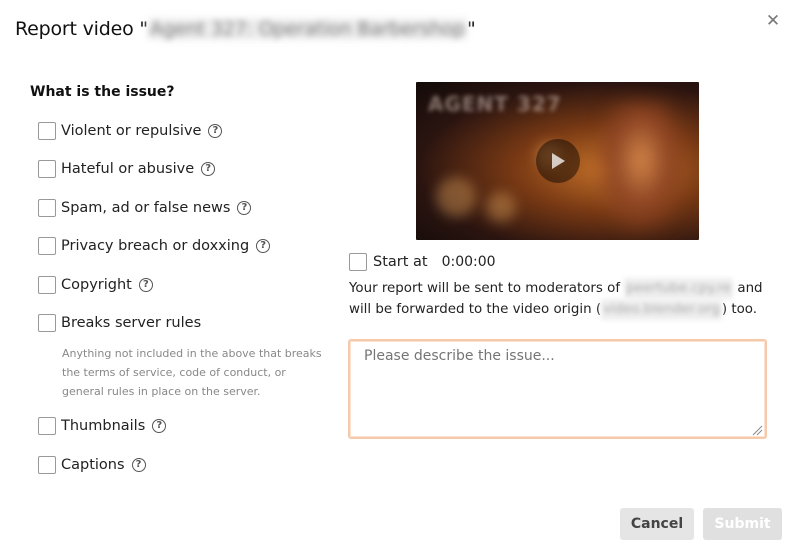 Image resolution: width=797 pixels, height=554 pixels. What do you see at coordinates (307, 29) in the screenshot?
I see `video-name: Agent 327: Operation Barbershop` at bounding box center [307, 29].